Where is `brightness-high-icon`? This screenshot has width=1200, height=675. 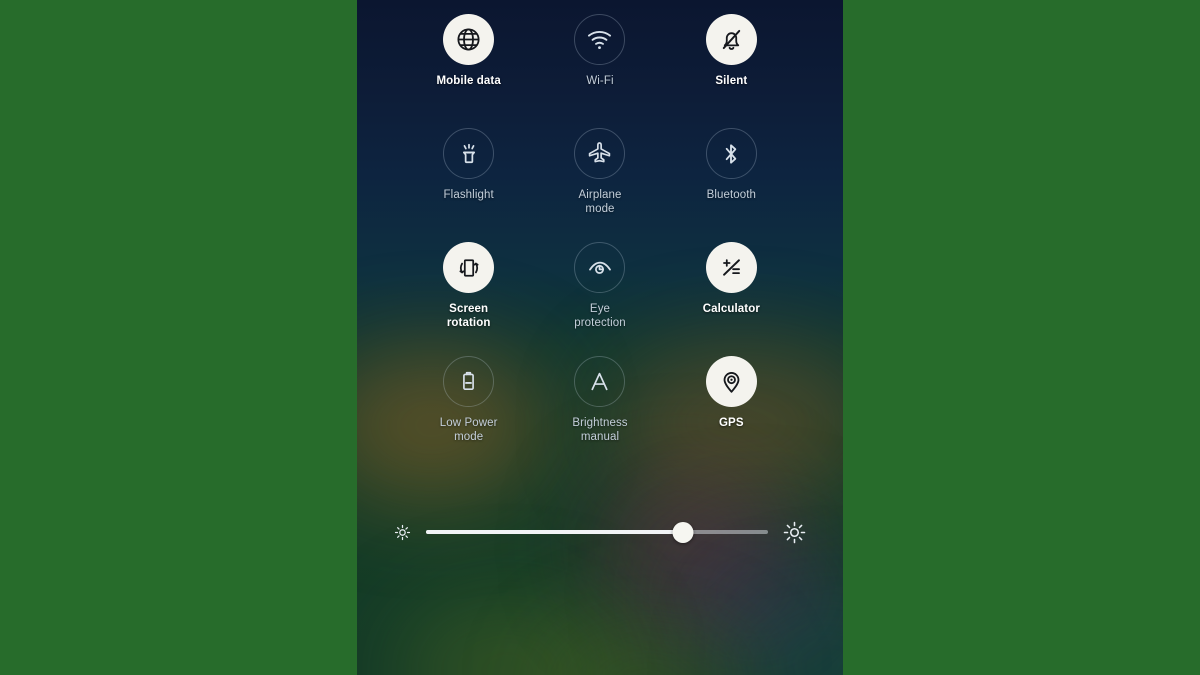 brightness-high-icon is located at coordinates (794, 532).